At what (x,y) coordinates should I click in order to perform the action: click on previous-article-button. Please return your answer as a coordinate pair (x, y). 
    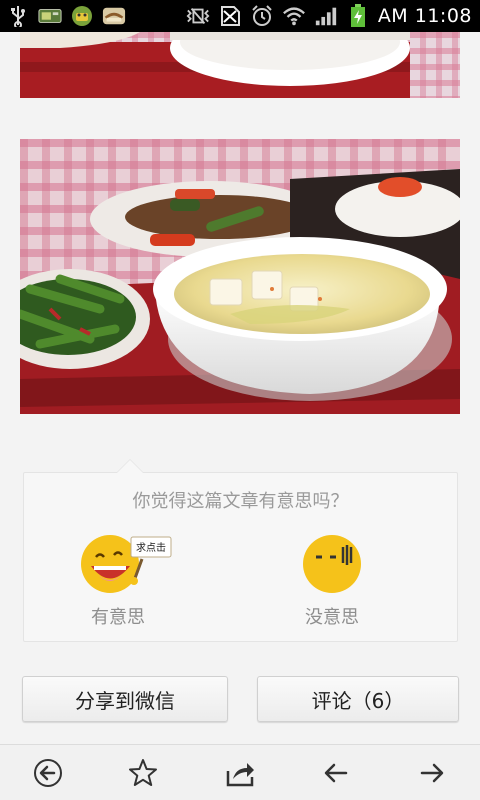
    Looking at the image, I should click on (336, 773).